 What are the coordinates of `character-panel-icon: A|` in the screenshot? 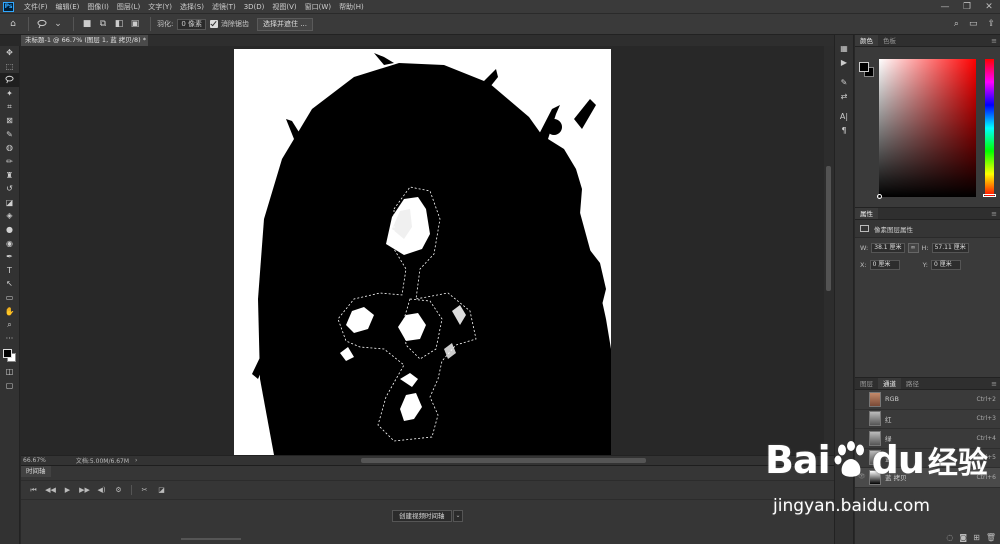 It's located at (844, 116).